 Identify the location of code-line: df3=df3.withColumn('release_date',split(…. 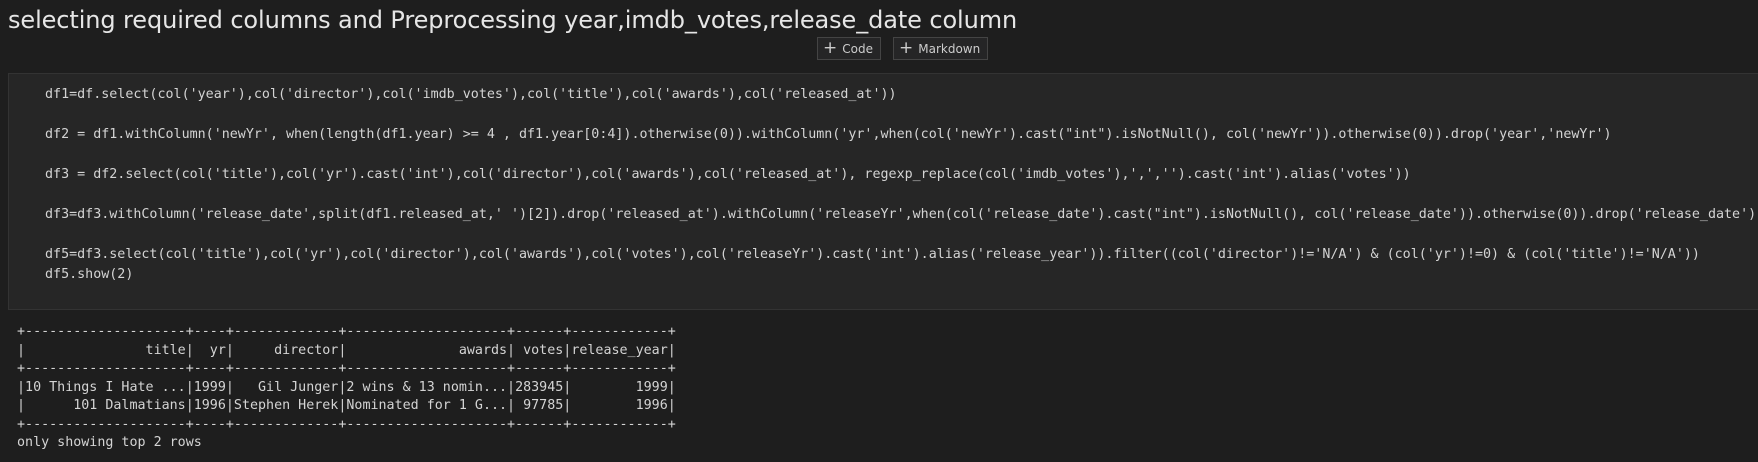
(901, 214).